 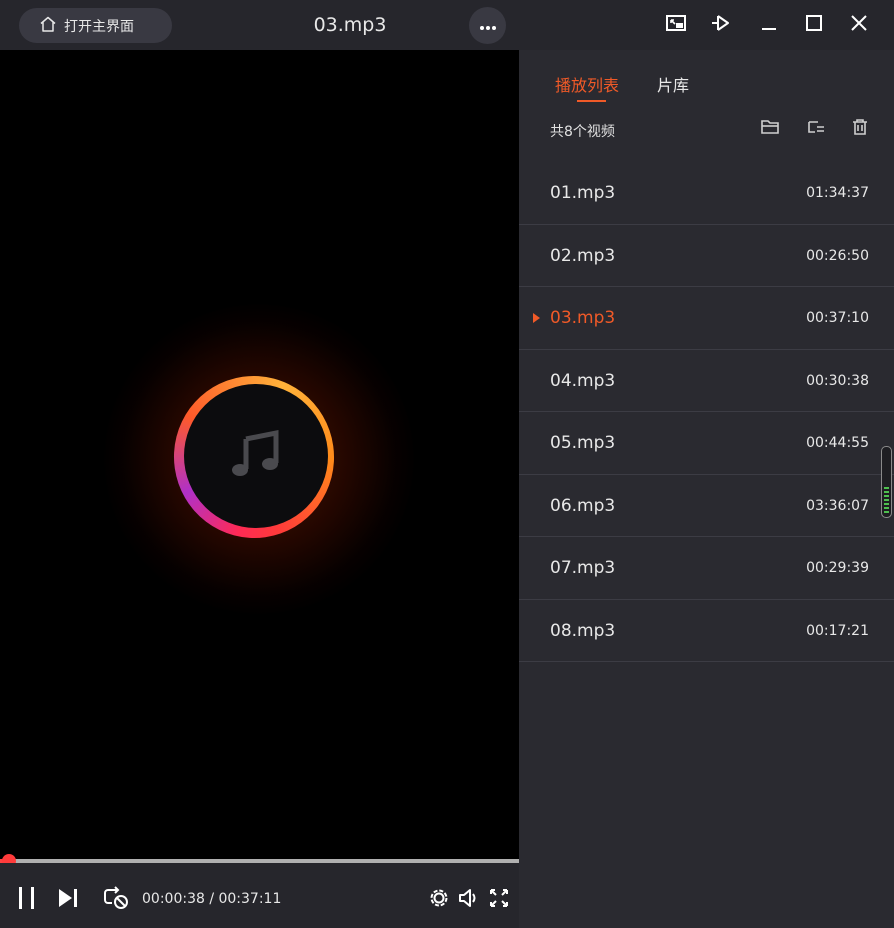 I want to click on open-main-window-label: 打开主界面, so click(x=99, y=26).